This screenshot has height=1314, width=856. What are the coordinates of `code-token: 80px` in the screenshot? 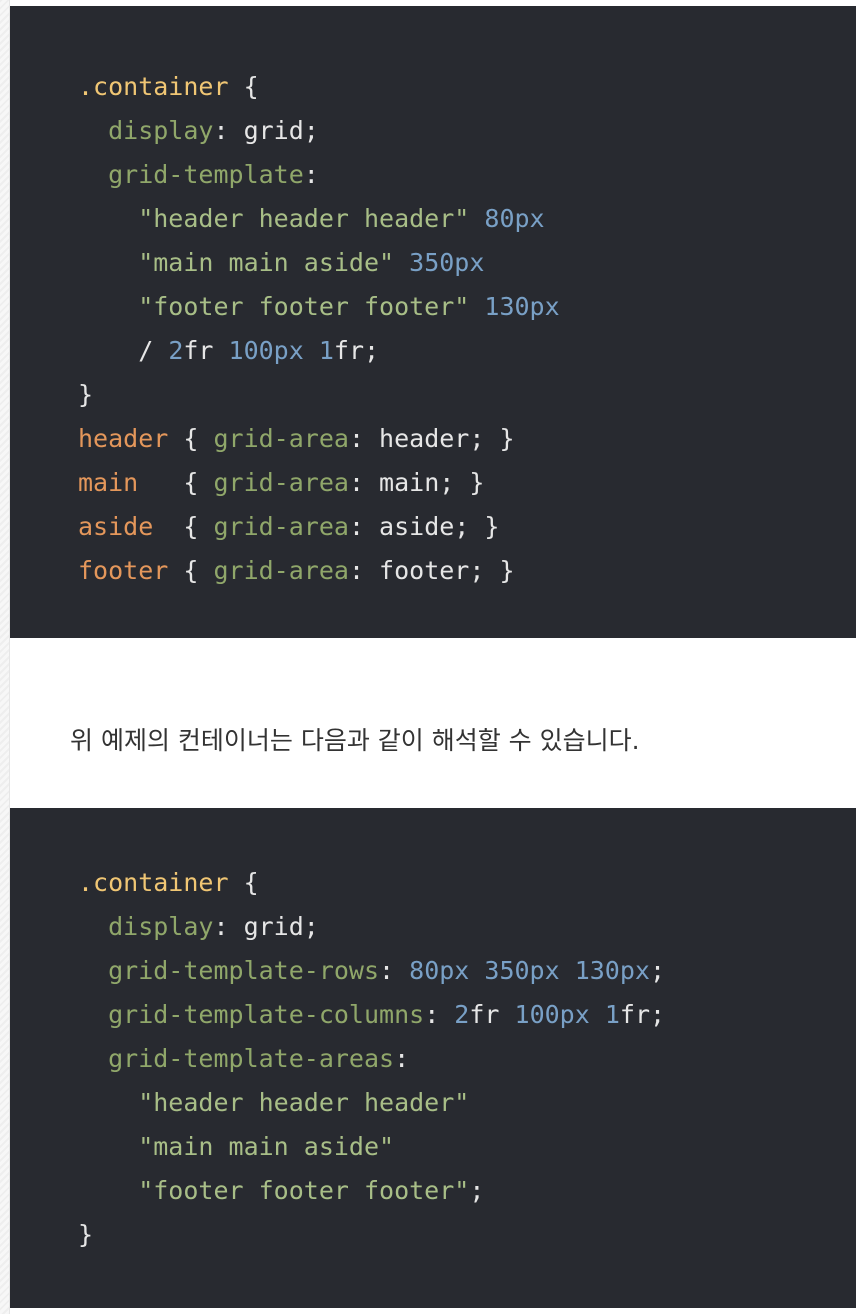 It's located at (514, 218).